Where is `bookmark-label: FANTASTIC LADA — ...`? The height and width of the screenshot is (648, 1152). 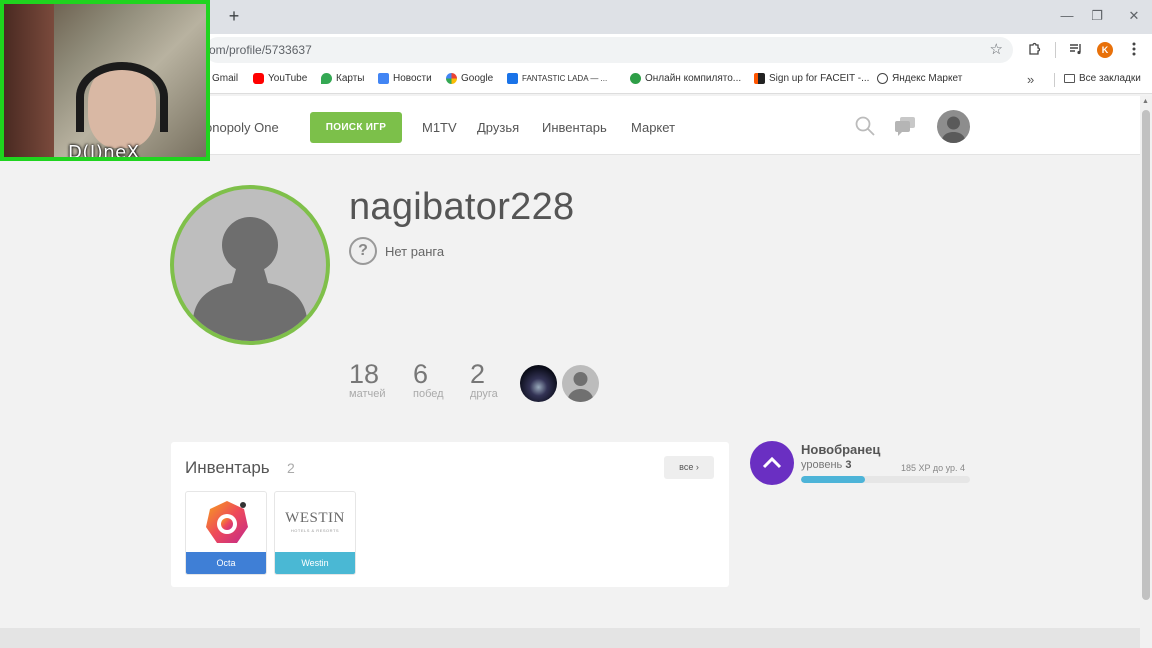
bookmark-label: FANTASTIC LADA — ... is located at coordinates (565, 78).